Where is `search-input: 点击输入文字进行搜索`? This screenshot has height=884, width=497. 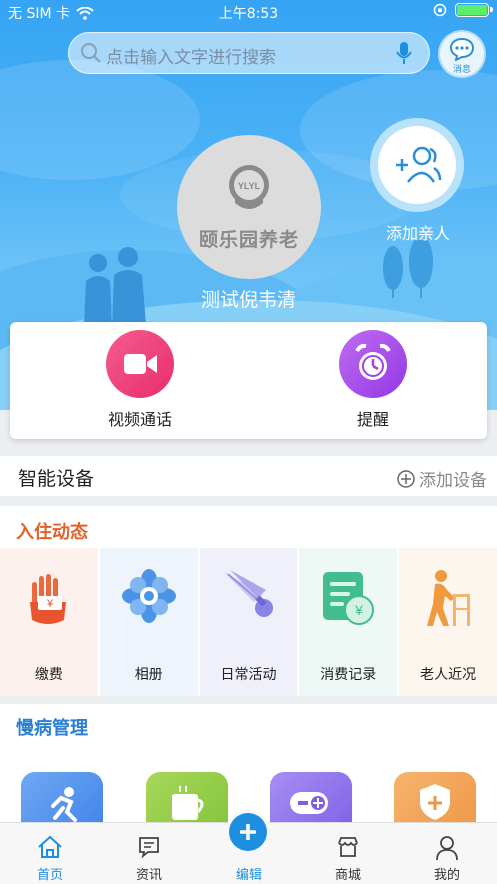
search-input: 点击输入文字进行搜索 is located at coordinates (249, 53).